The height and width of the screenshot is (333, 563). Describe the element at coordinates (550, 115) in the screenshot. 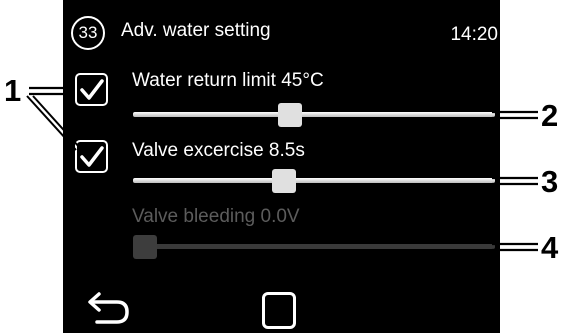

I see `callout-2: 2` at that location.